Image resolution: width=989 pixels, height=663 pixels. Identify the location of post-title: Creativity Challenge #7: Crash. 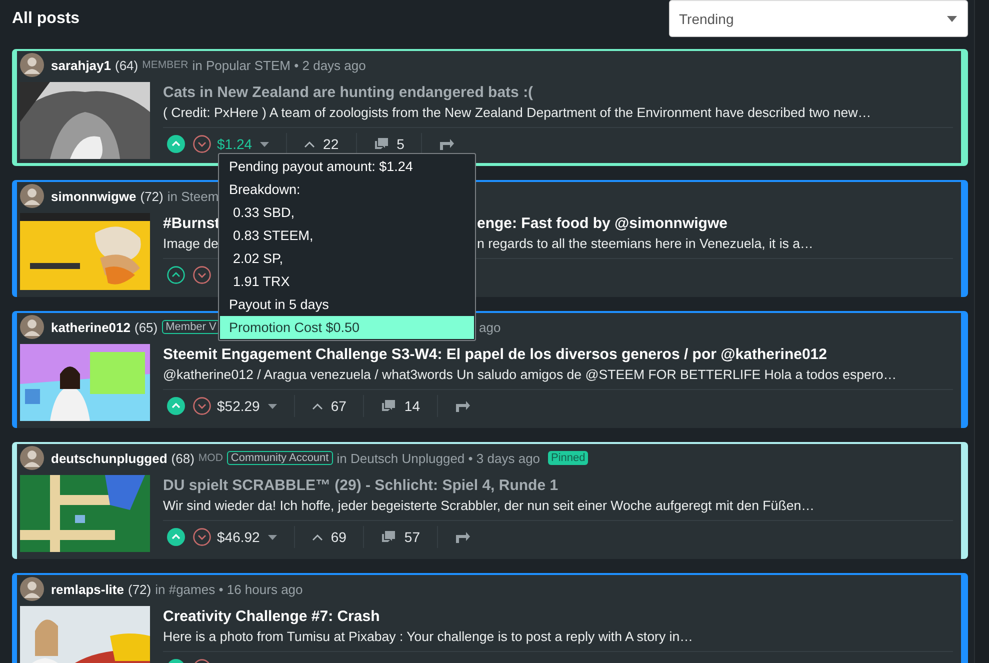
(271, 616).